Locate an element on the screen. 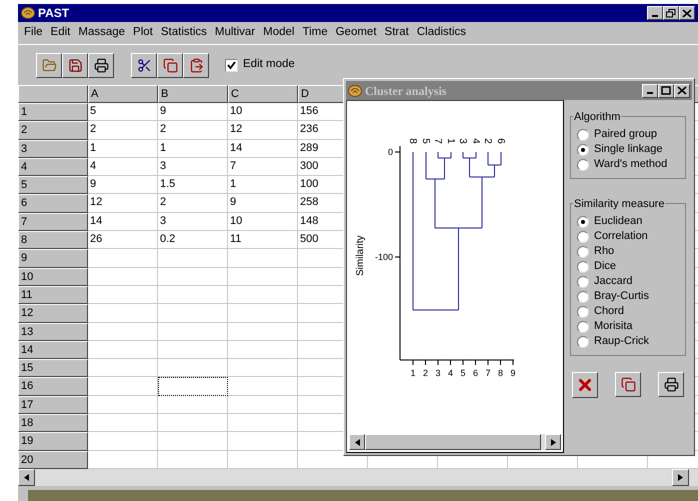 This screenshot has width=698, height=501. row-header: 2 is located at coordinates (53, 130).